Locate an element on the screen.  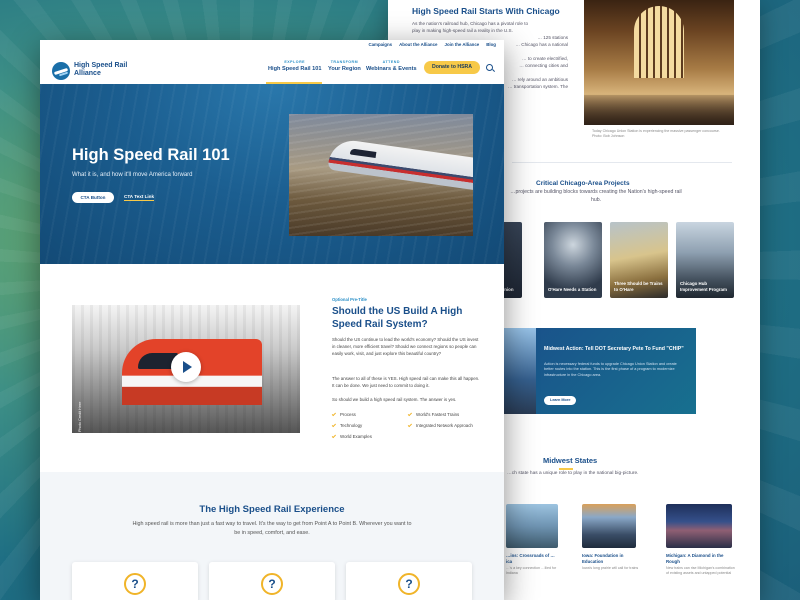
project-card: Chicago Hub Improvement Program is located at coordinates (705, 260).